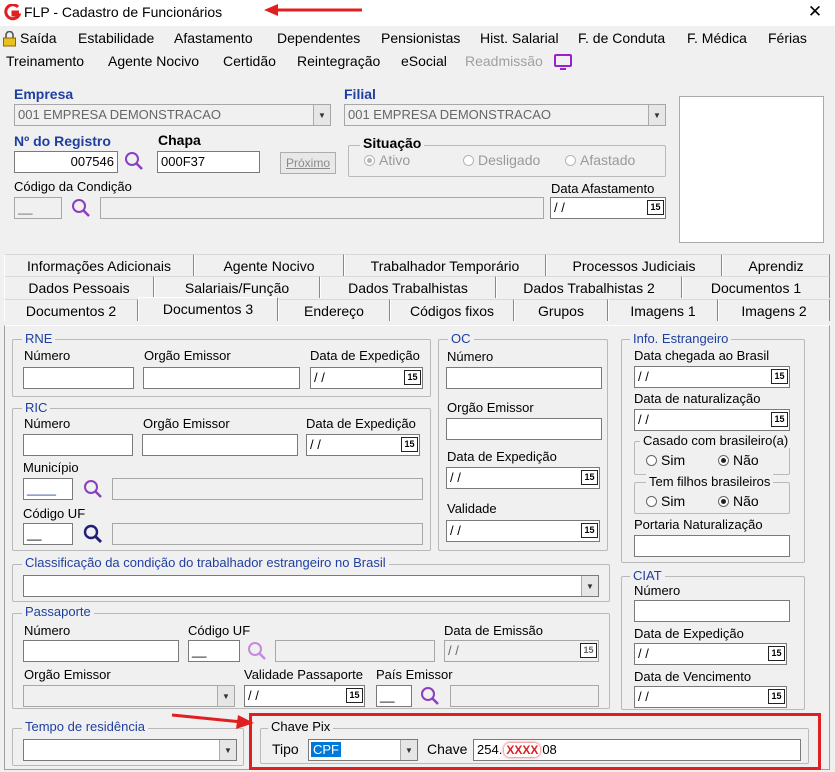 This screenshot has height=772, width=835. I want to click on tab-grupos: Grupos, so click(561, 310).